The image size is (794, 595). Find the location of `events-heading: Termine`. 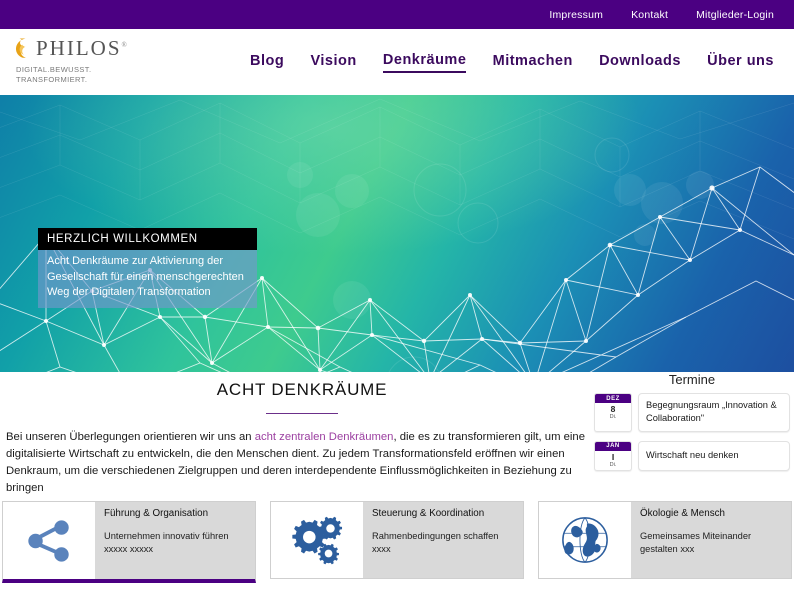

events-heading: Termine is located at coordinates (692, 379).